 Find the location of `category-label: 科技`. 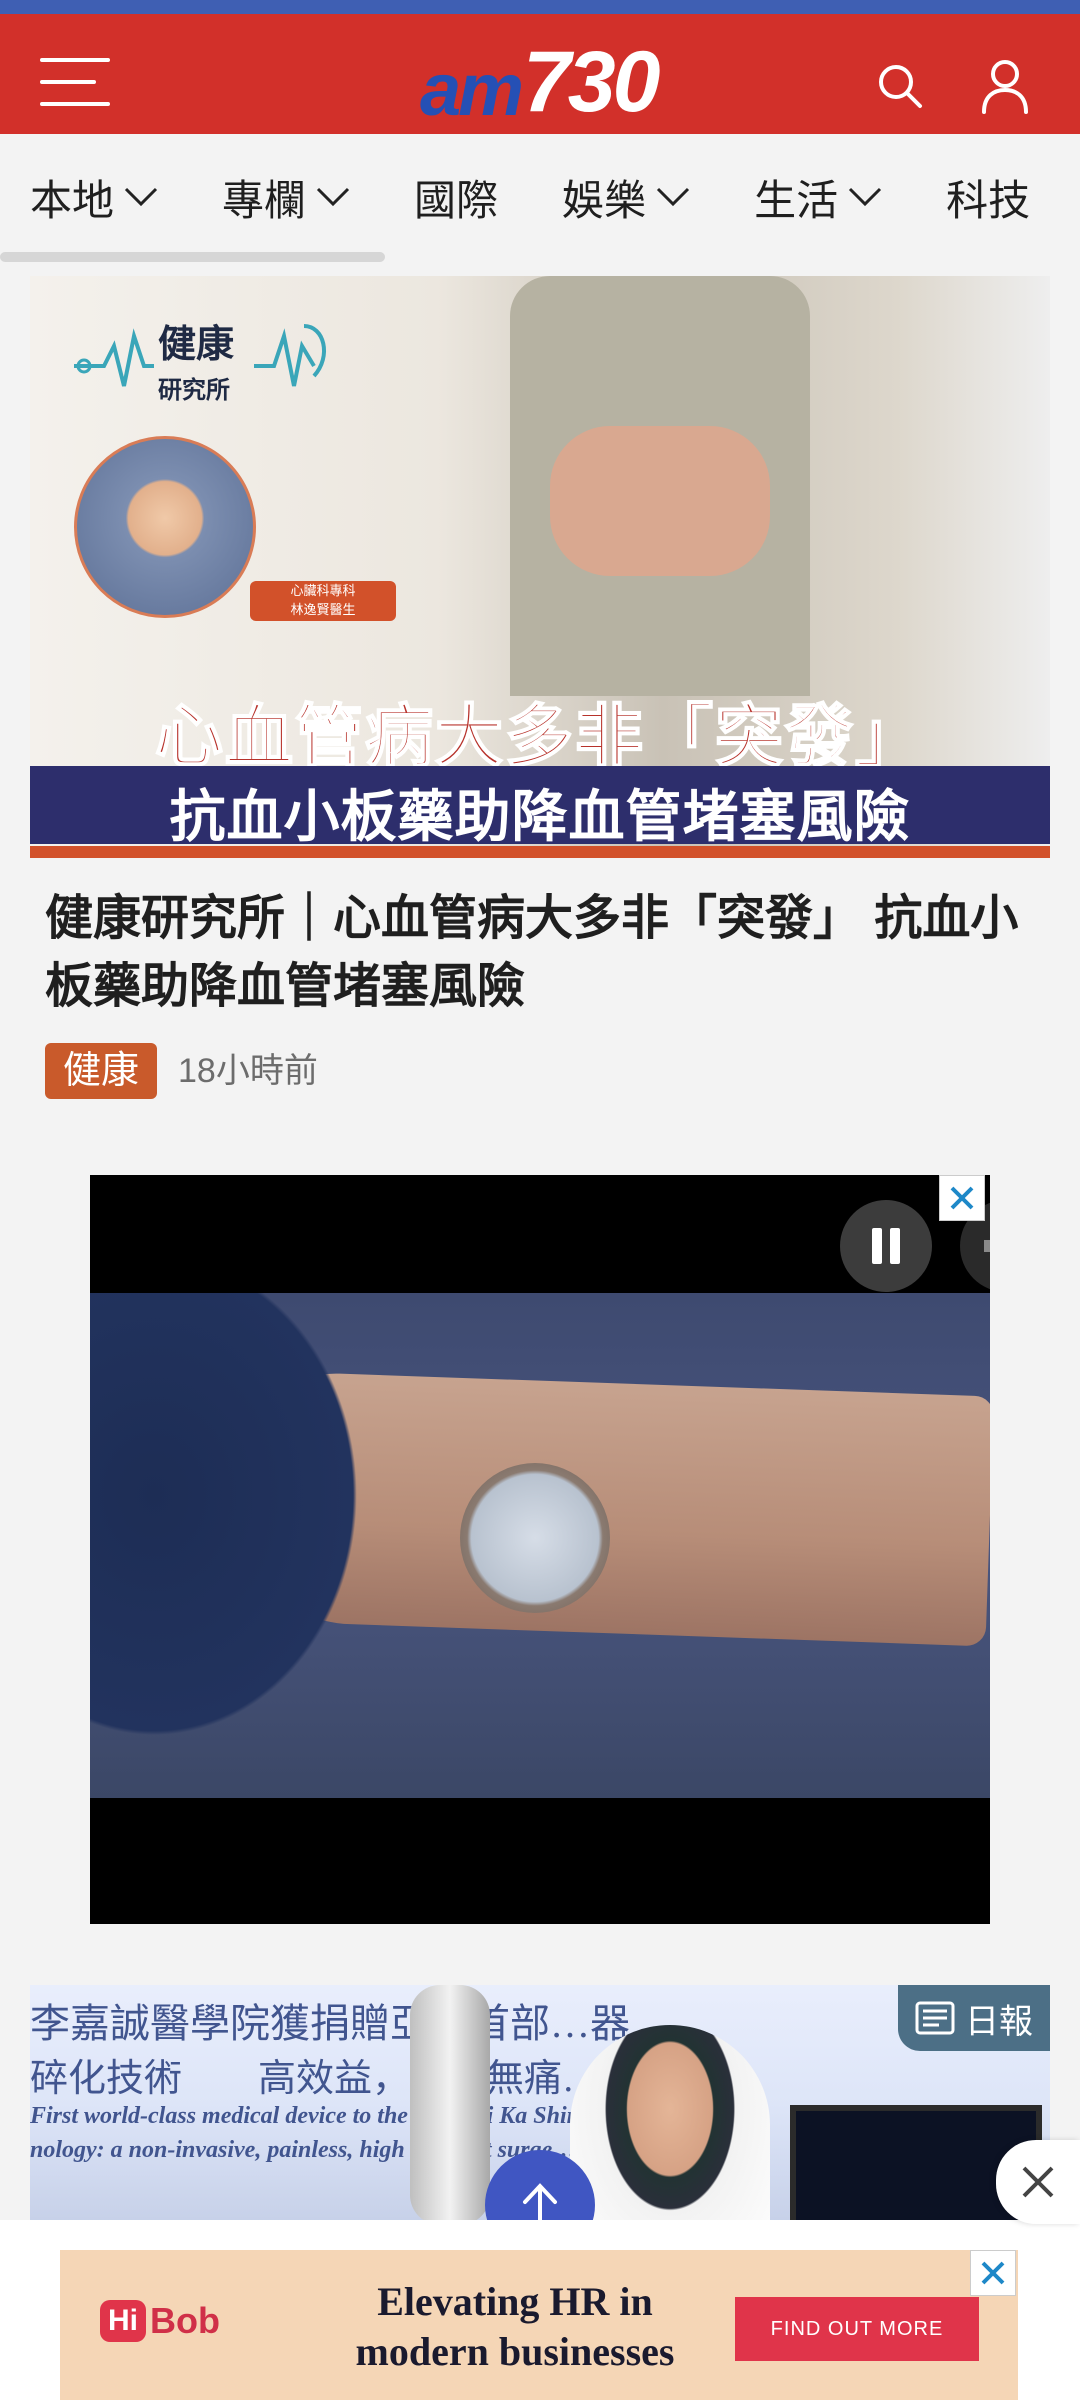

category-label: 科技 is located at coordinates (988, 200).